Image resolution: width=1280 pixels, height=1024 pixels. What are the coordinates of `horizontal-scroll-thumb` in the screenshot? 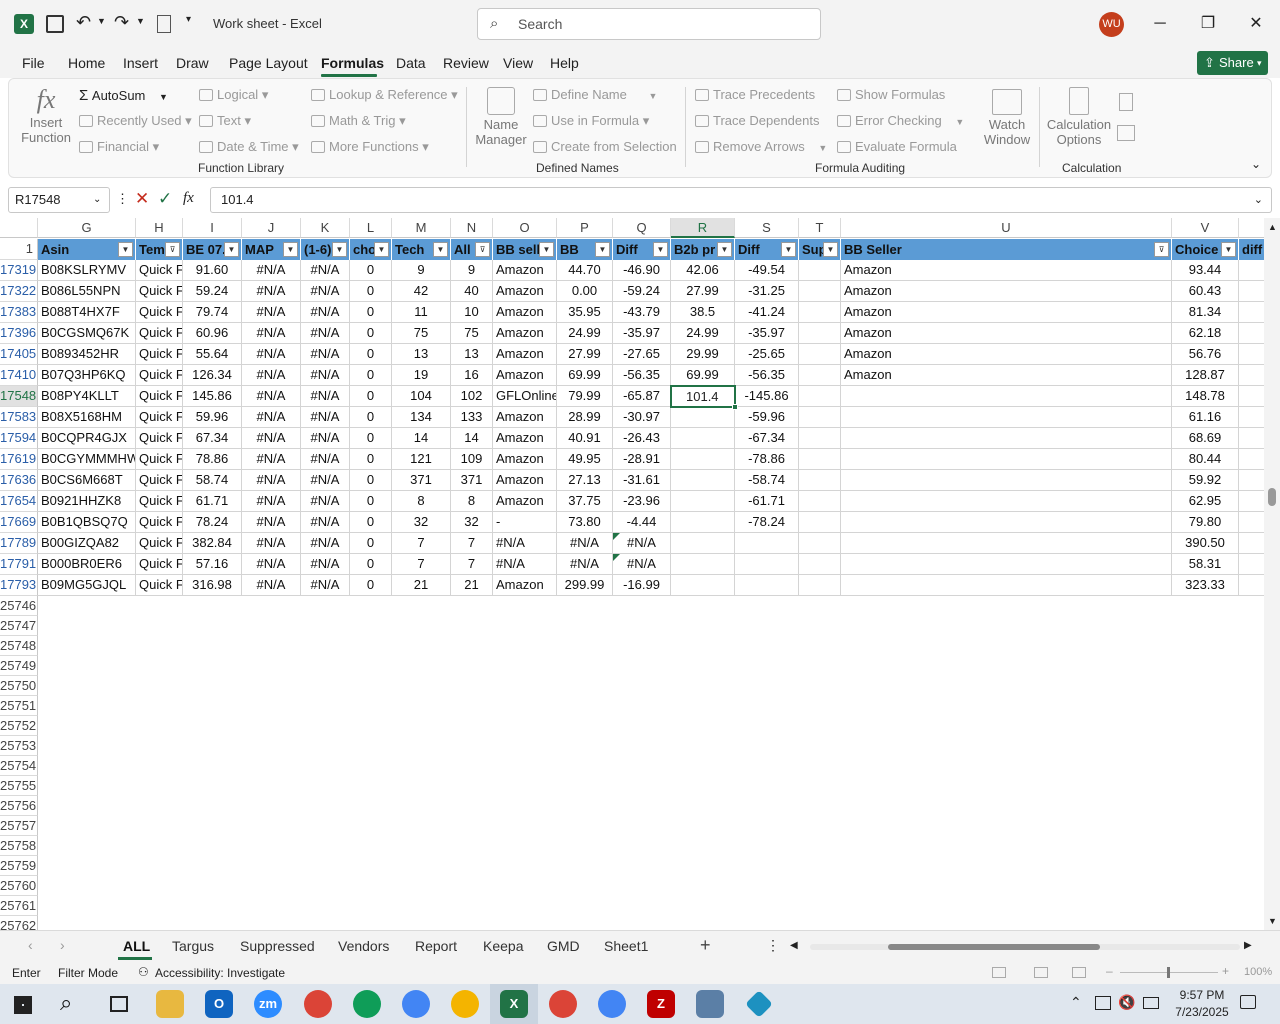 It's located at (994, 947).